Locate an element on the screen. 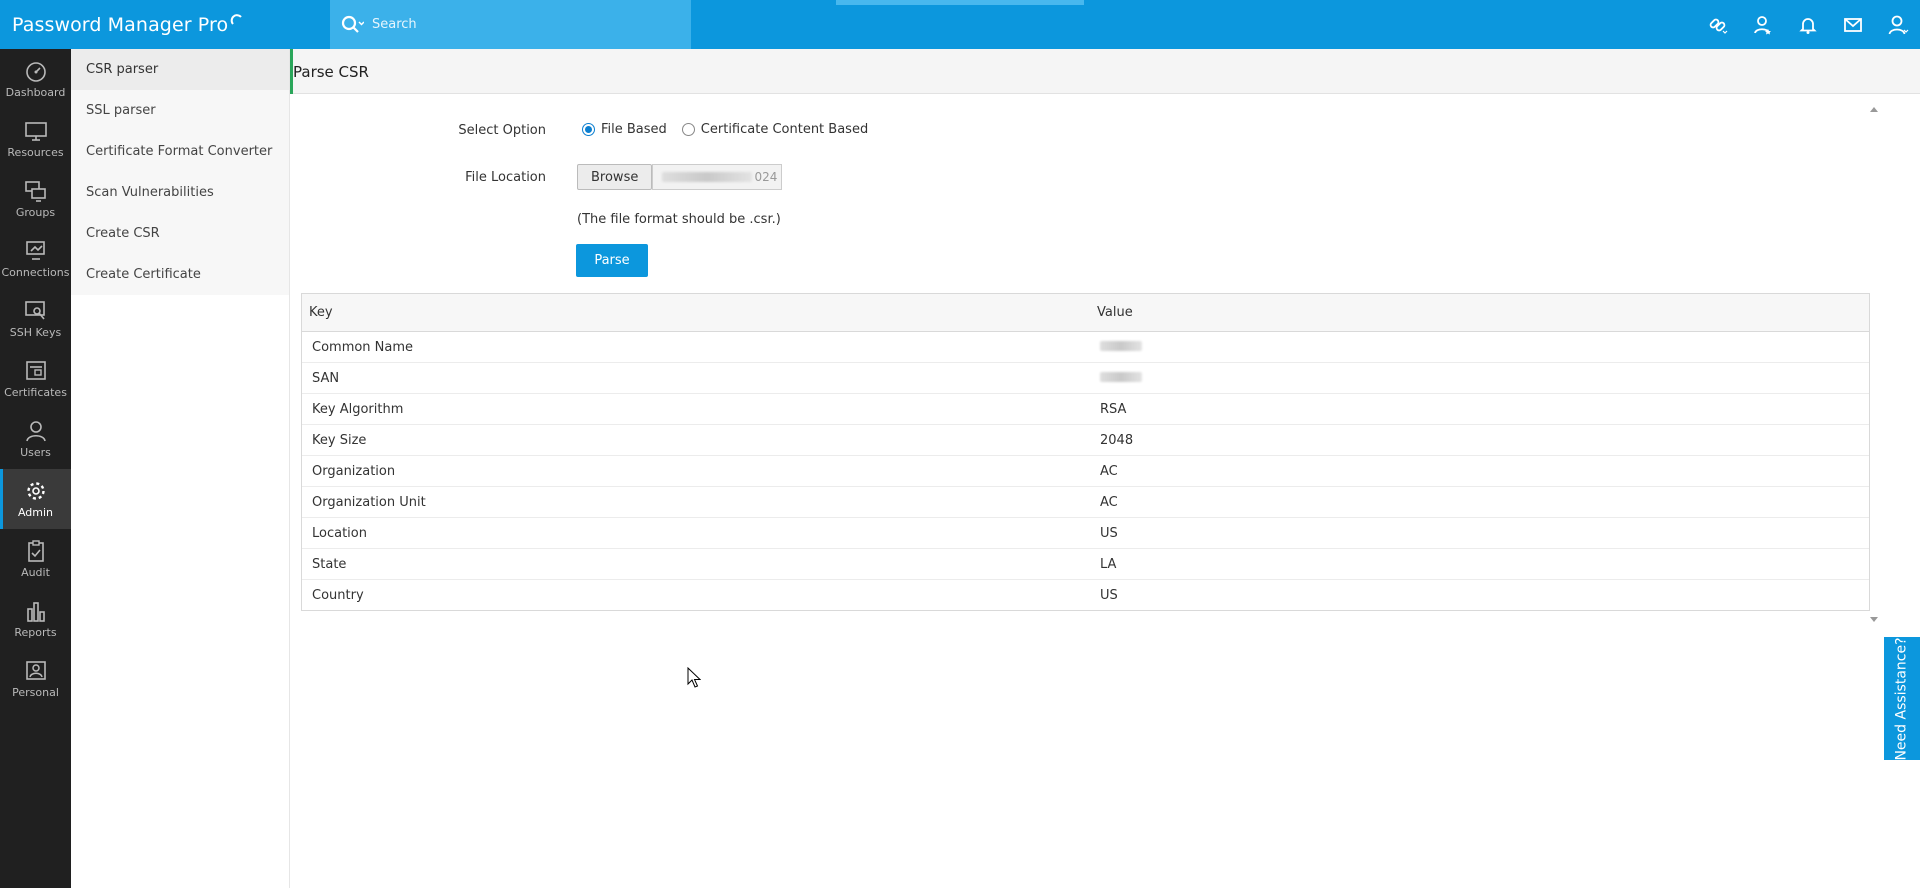 The height and width of the screenshot is (888, 1920). row-key: Organization is located at coordinates (354, 471).